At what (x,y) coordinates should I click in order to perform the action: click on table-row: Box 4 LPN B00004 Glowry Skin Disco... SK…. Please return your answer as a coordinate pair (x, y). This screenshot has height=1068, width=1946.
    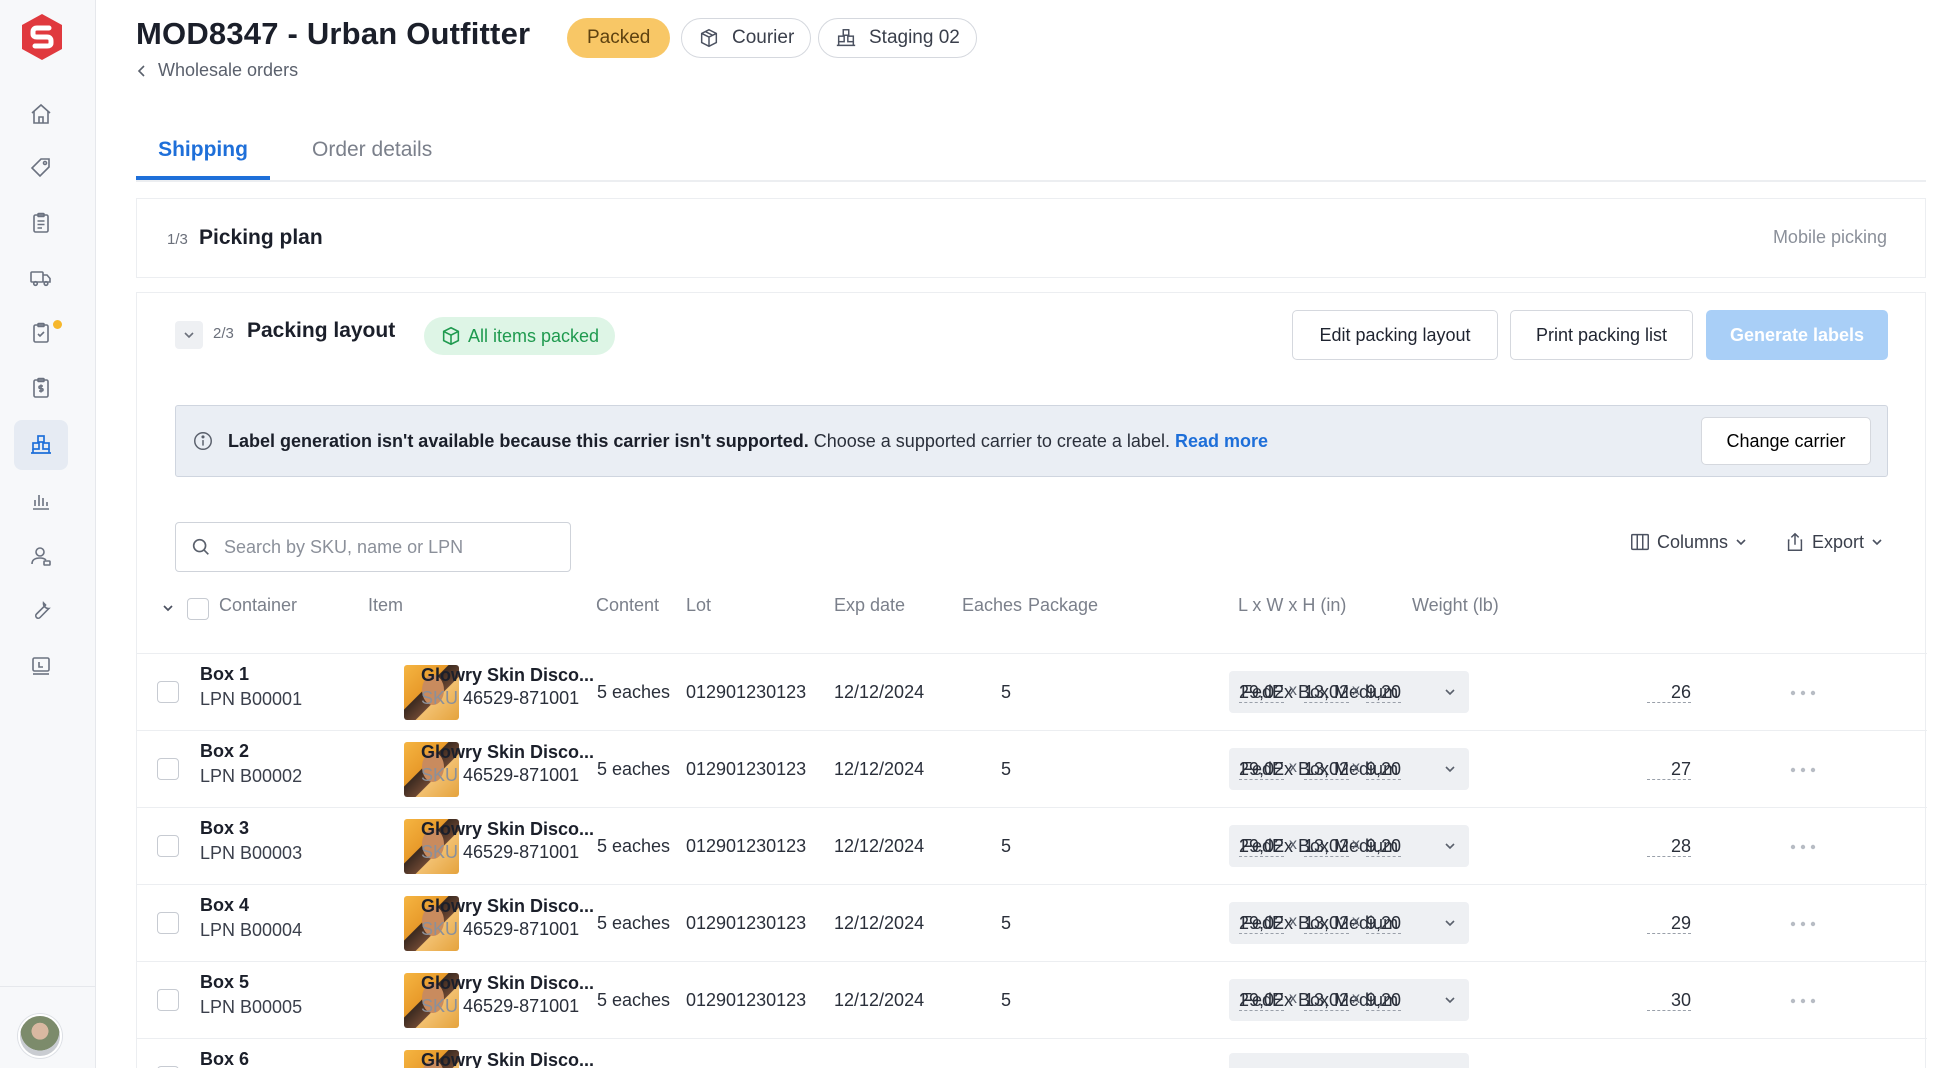
    Looking at the image, I should click on (1032, 923).